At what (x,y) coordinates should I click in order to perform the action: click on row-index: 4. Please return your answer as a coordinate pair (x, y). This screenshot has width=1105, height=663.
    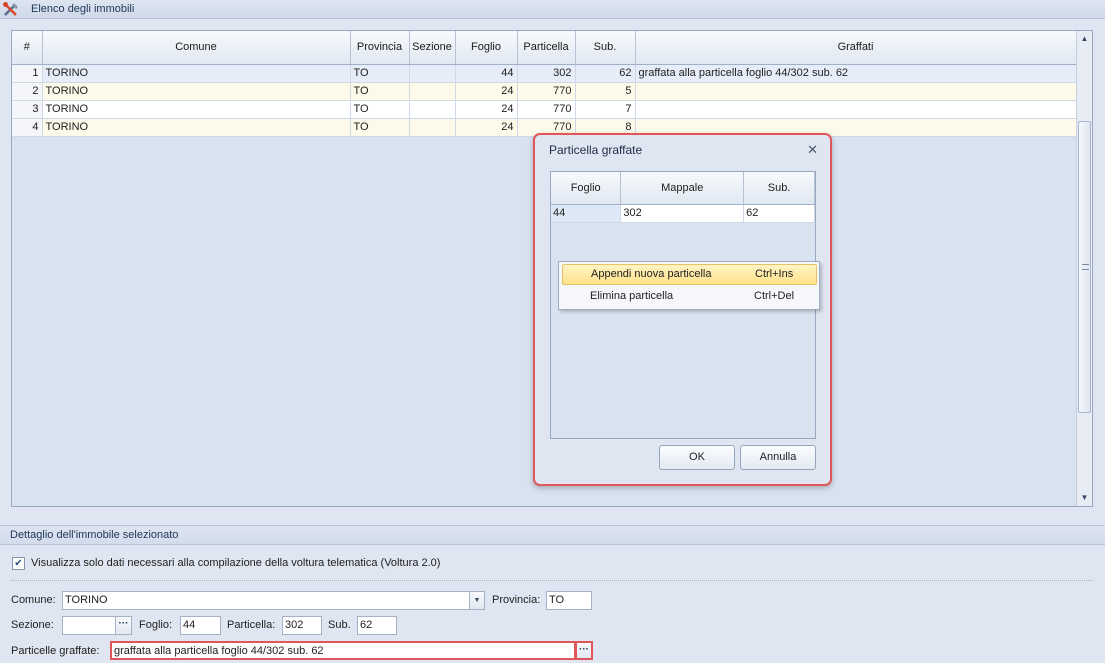
    Looking at the image, I should click on (27, 127).